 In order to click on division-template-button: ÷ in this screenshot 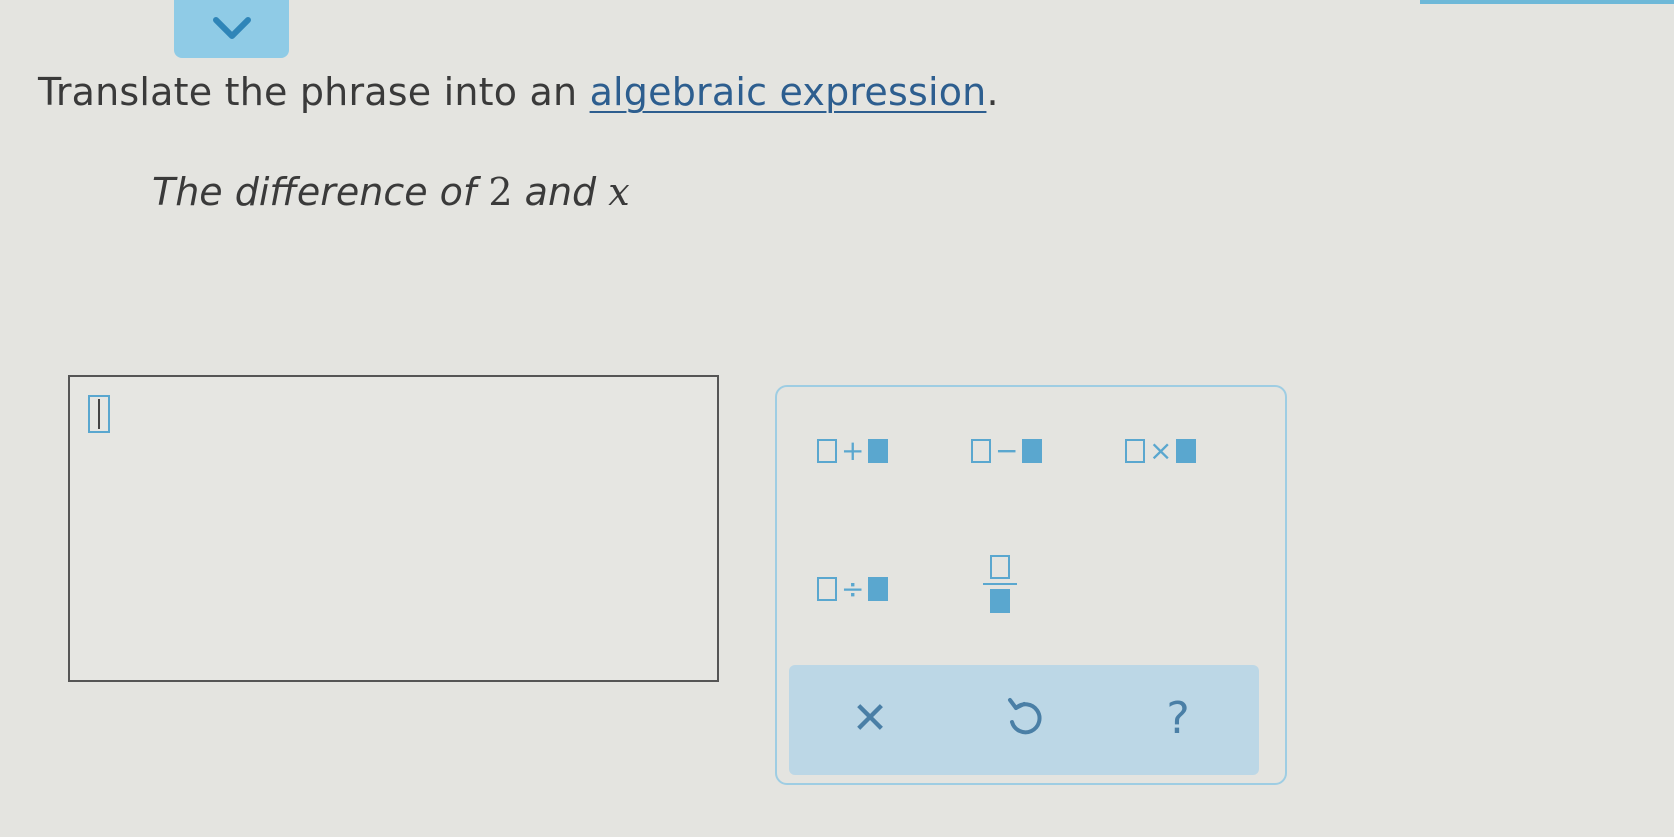, I will do `click(853, 589)`.